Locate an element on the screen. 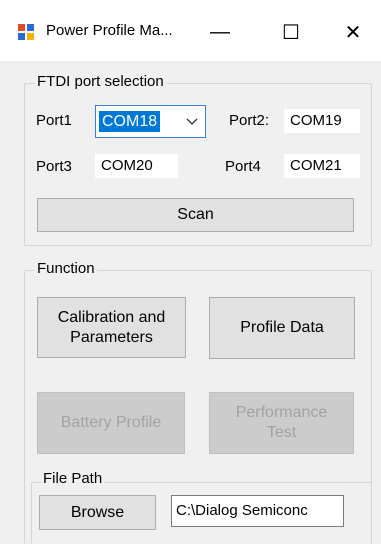 This screenshot has width=381, height=544. function-group-legend: Function is located at coordinates (66, 268).